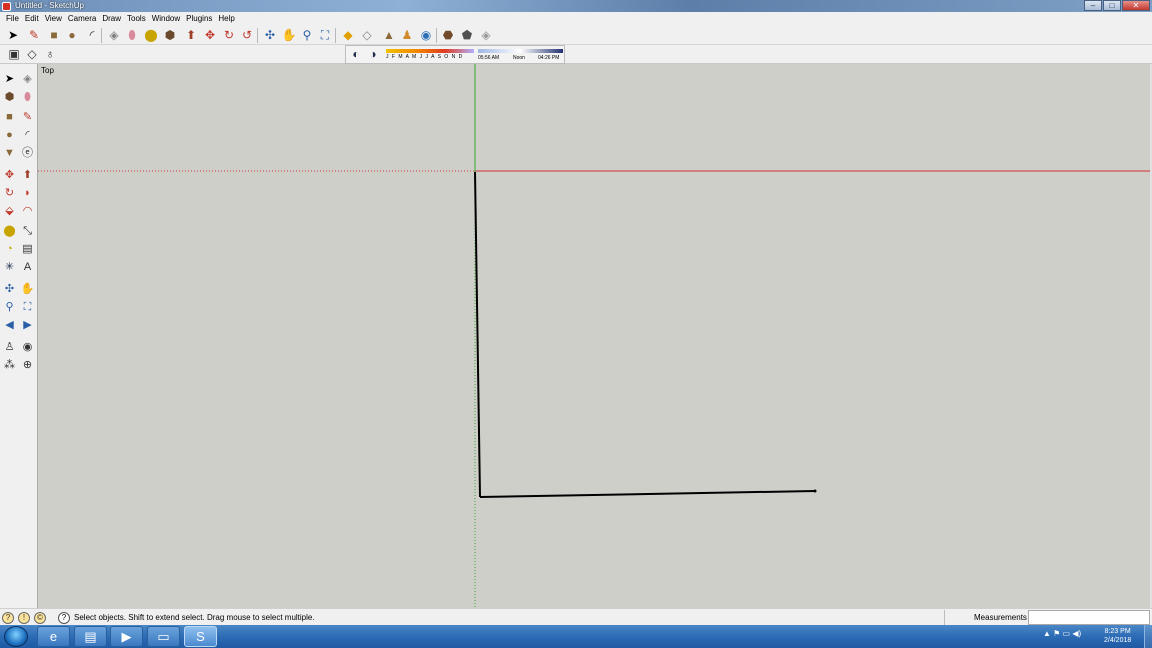 This screenshot has height=648, width=1152. What do you see at coordinates (83, 19) in the screenshot?
I see `menu-camera: Camera` at bounding box center [83, 19].